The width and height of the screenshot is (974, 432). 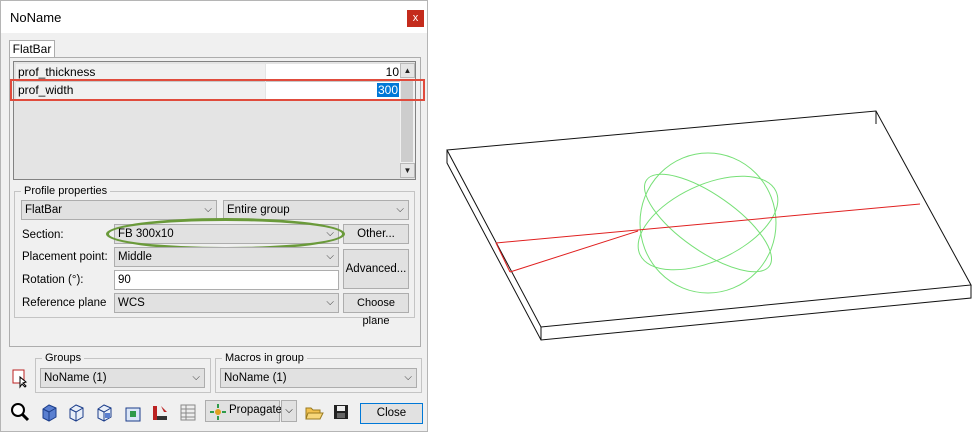 I want to click on profile-axis, so click(x=708, y=238).